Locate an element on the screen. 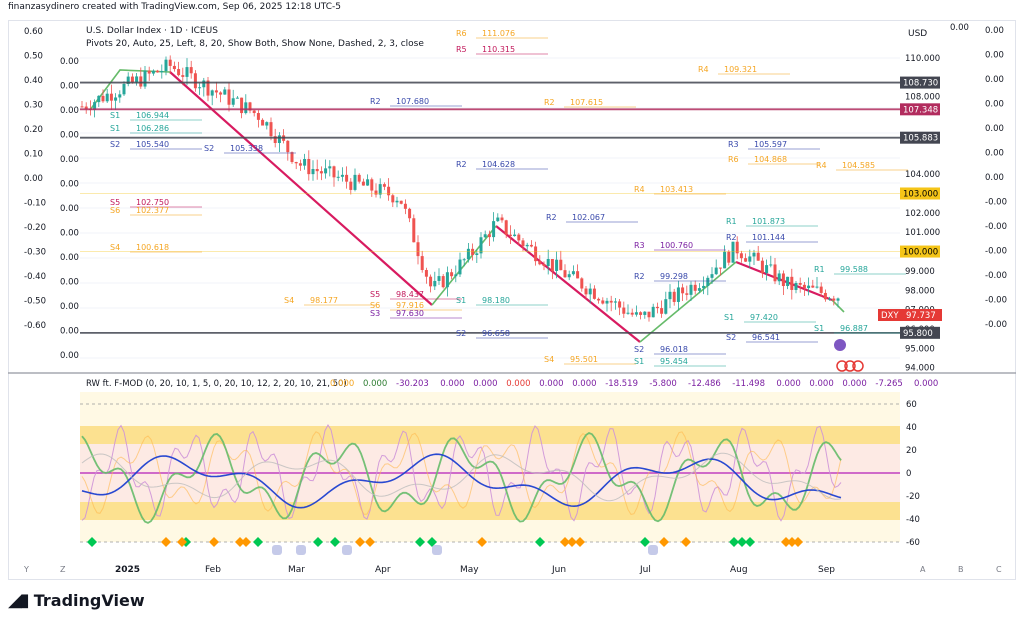 The image size is (1024, 622). pivot-level-value: 104.628 is located at coordinates (498, 164).